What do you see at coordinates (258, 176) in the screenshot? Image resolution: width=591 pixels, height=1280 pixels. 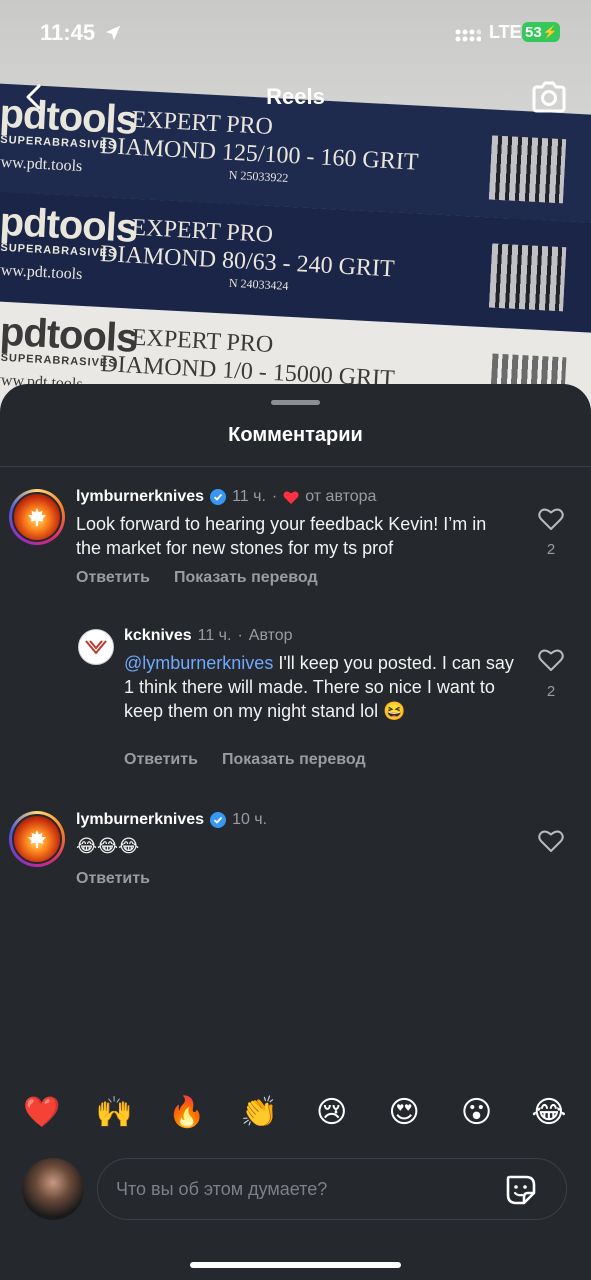 I see `box-serial: N 25033922` at bounding box center [258, 176].